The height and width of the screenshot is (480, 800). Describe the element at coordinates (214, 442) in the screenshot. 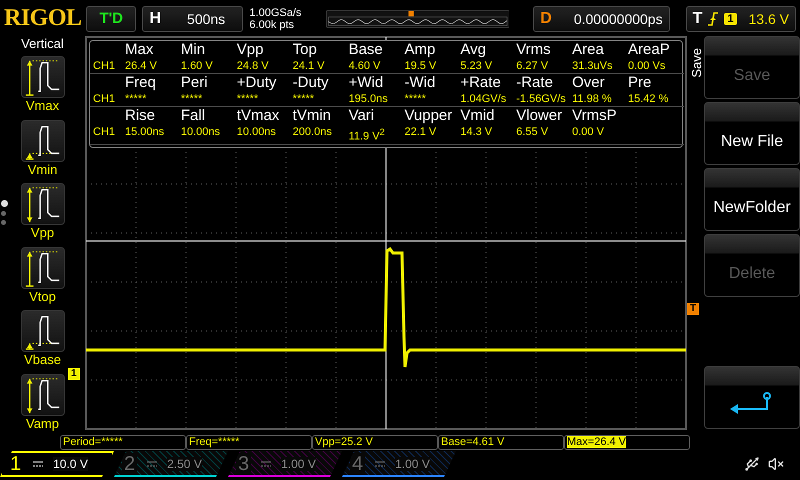

I see `readout-text: Freq=*****` at that location.